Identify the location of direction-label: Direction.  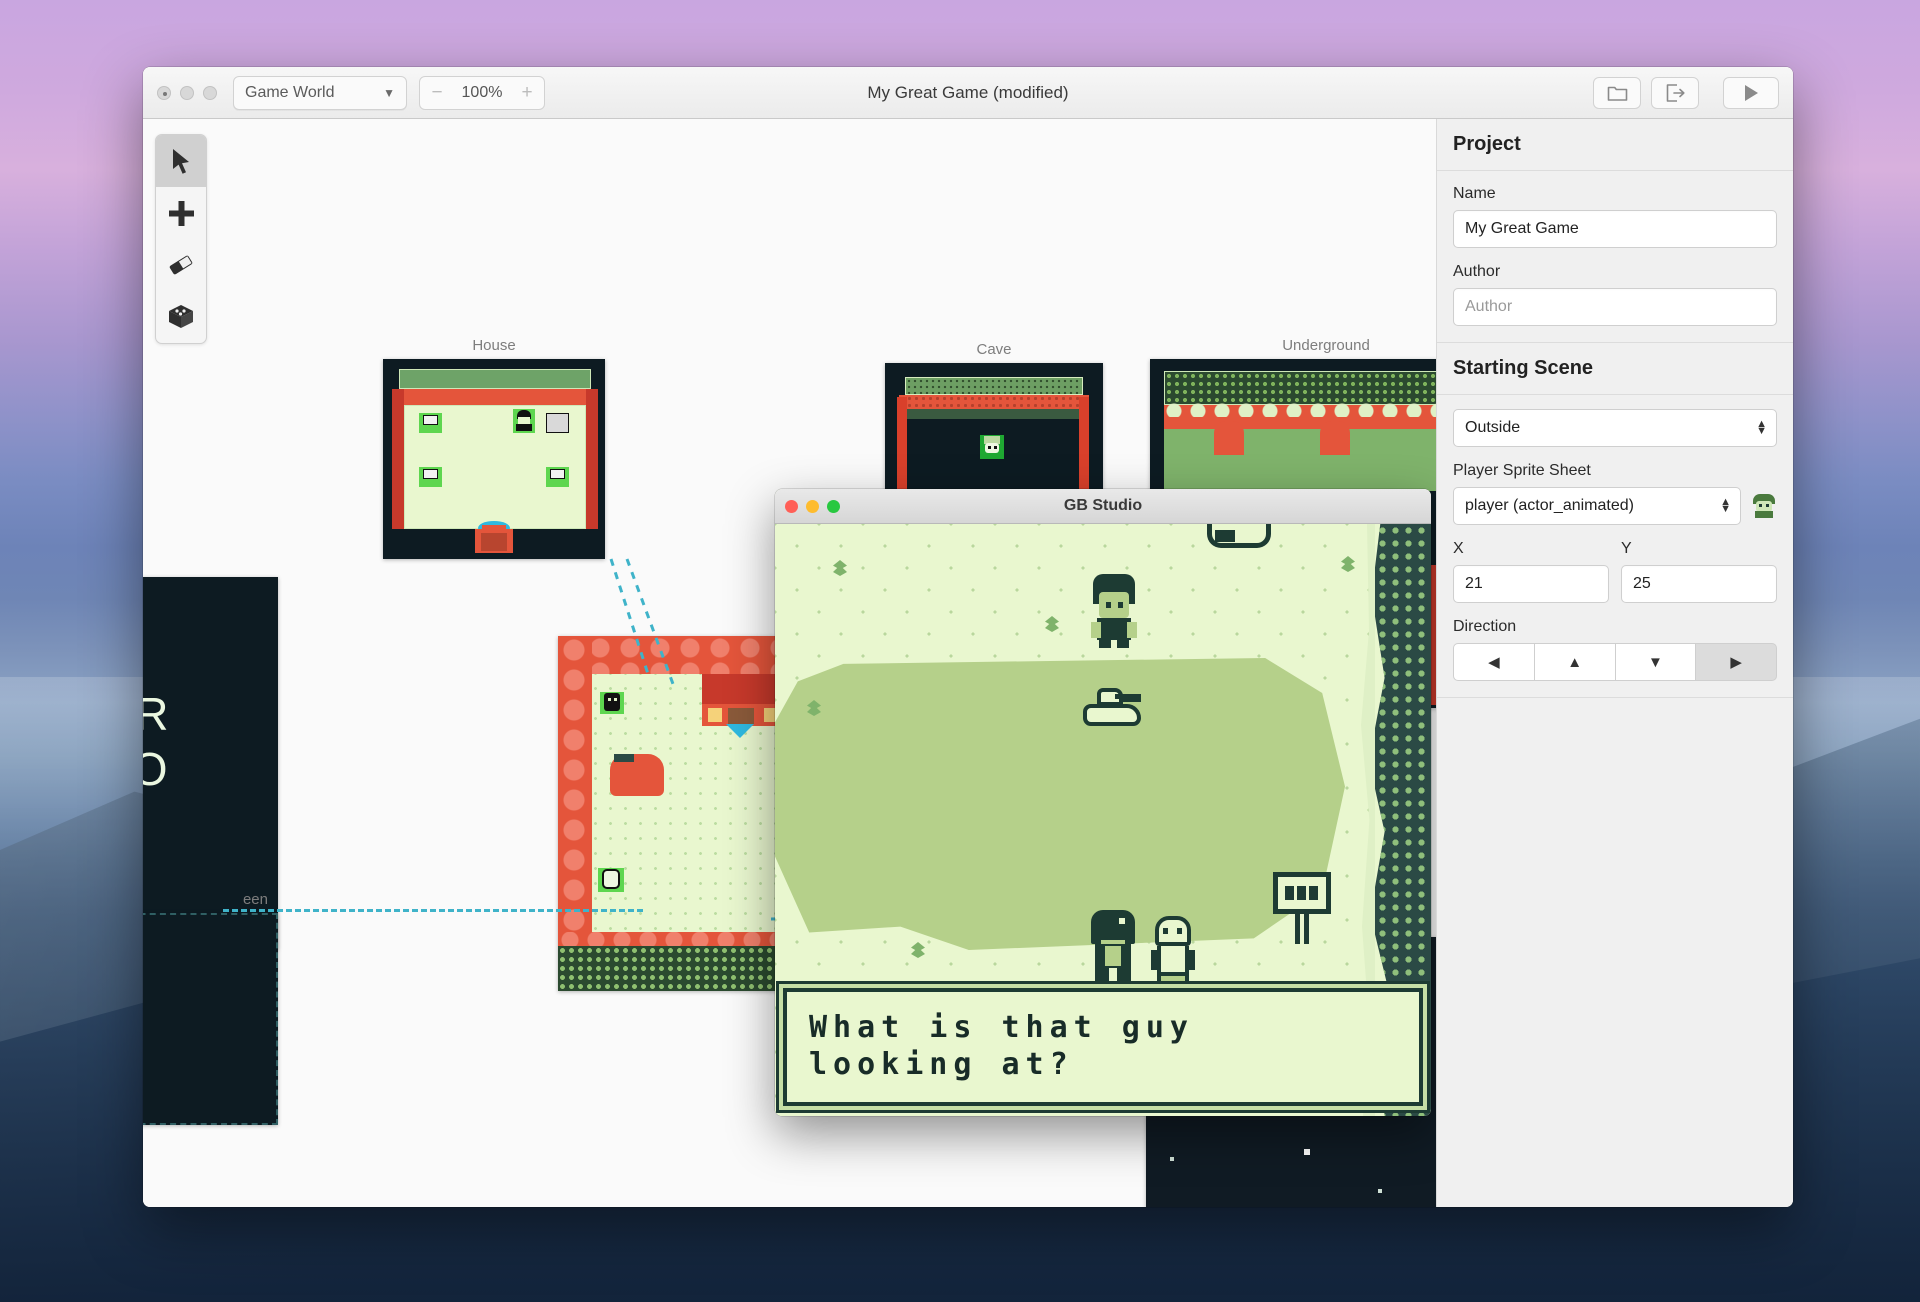
(1485, 626).